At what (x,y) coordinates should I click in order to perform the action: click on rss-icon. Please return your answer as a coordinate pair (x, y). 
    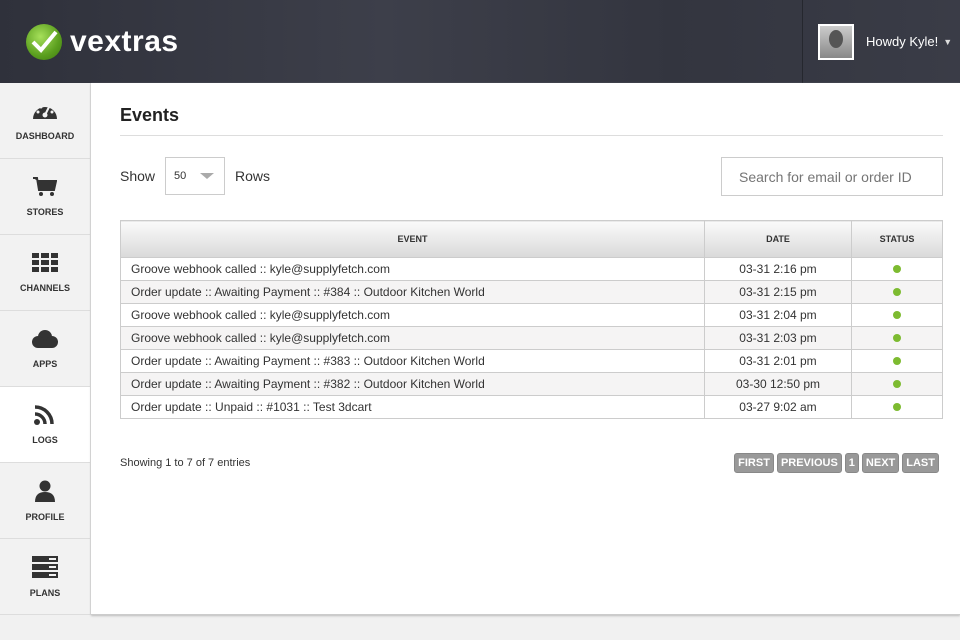
    Looking at the image, I should click on (45, 417).